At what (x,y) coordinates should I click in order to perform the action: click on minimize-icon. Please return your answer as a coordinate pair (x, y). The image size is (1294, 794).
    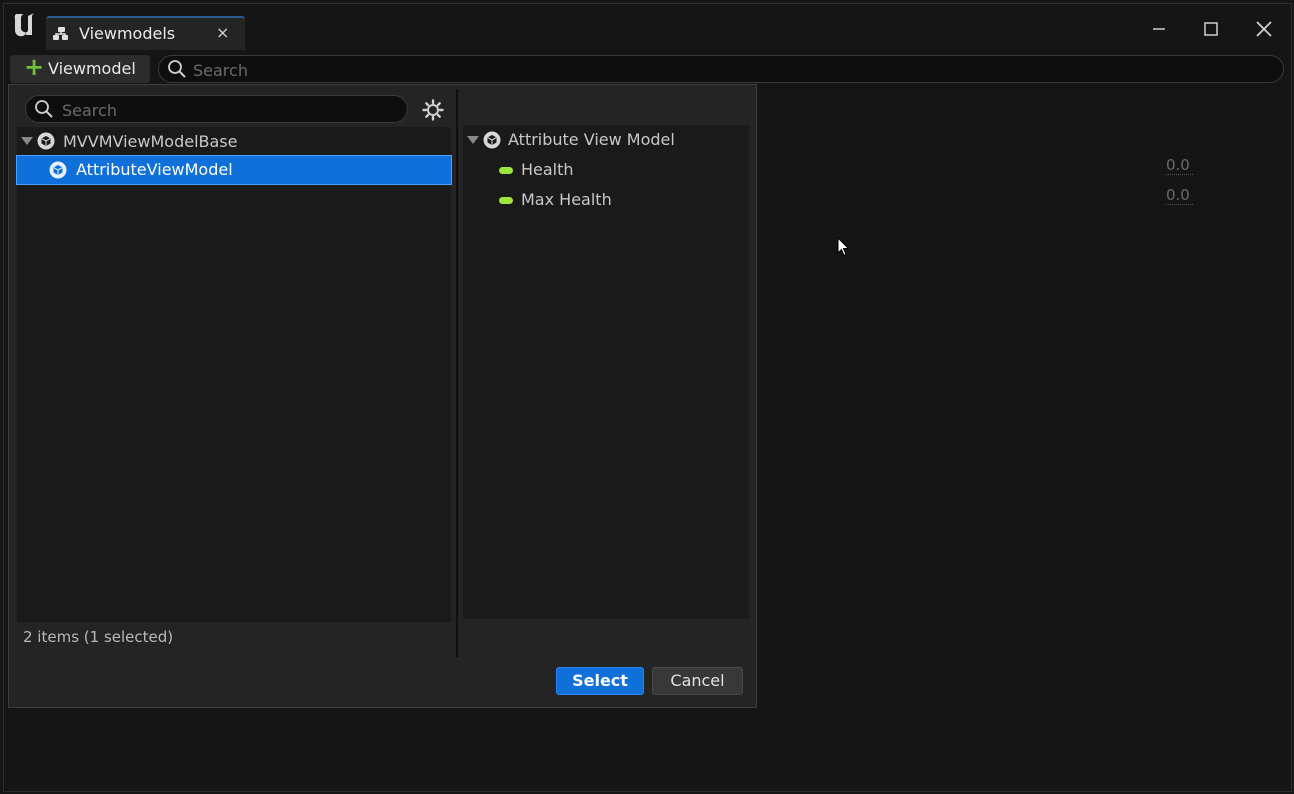
    Looking at the image, I should click on (1159, 29).